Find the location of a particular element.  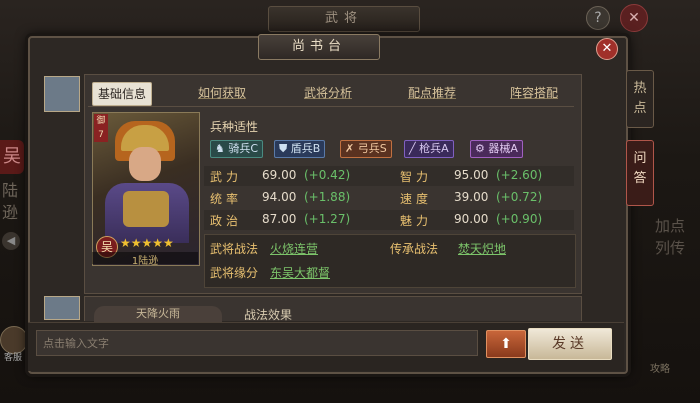

stat-label-speed: 速度 is located at coordinates (416, 199).